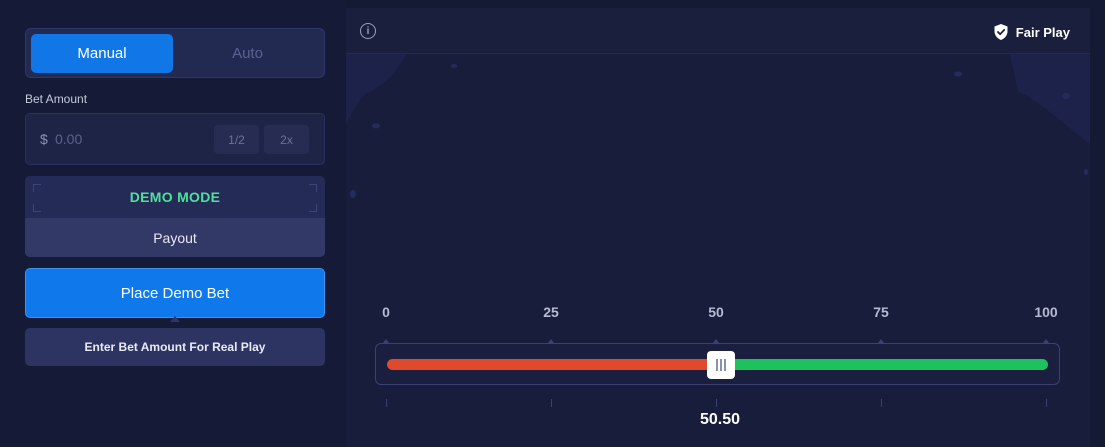 The image size is (1105, 447). Describe the element at coordinates (718, 31) in the screenshot. I see `game-header: i Fair Play` at that location.